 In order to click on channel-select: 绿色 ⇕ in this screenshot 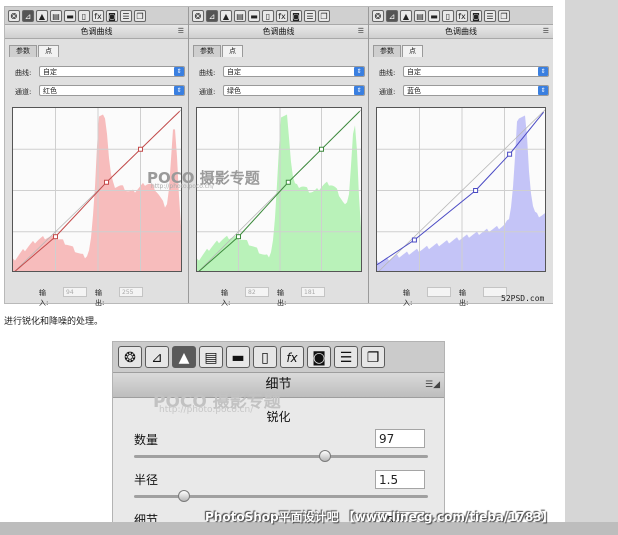, I will do `click(294, 90)`.